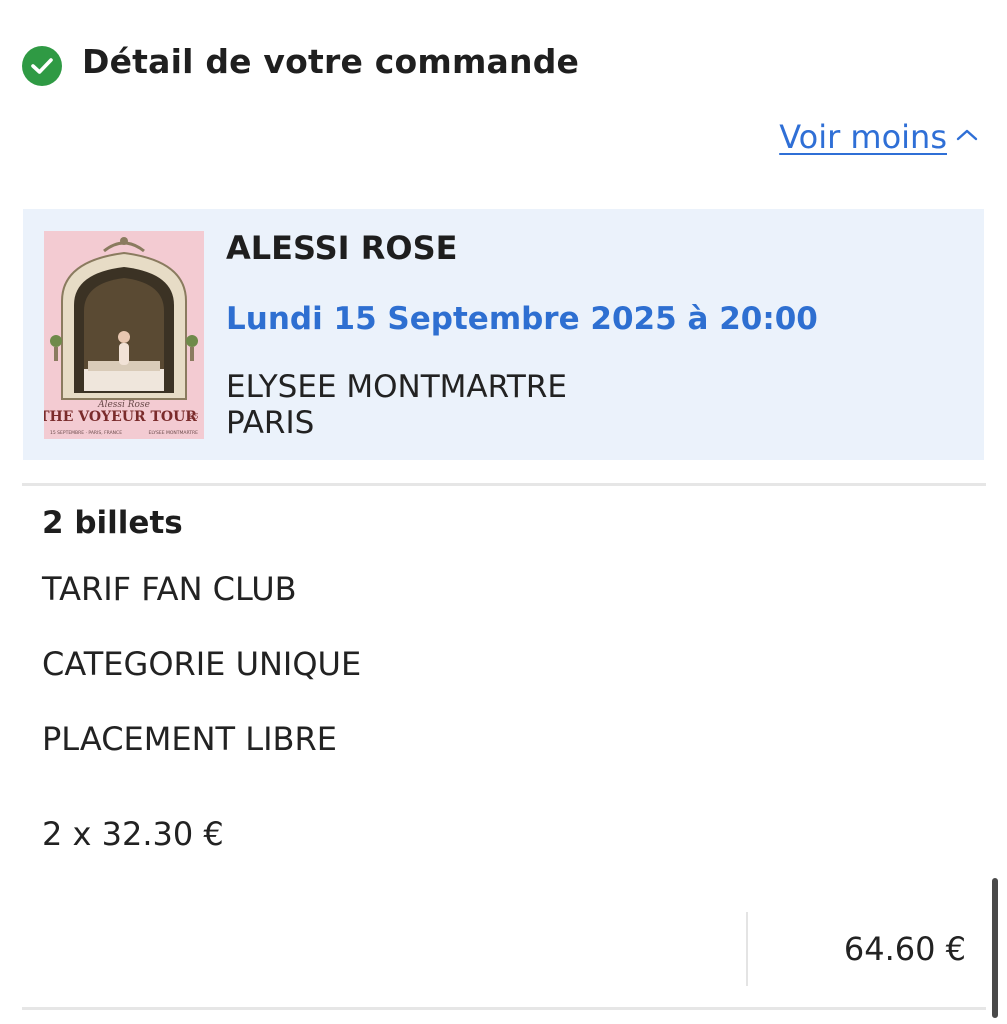 This screenshot has width=1007, height=1024. Describe the element at coordinates (120, 417) in the screenshot. I see `poster-tour-title: THE VOYEUR TOUR` at that location.